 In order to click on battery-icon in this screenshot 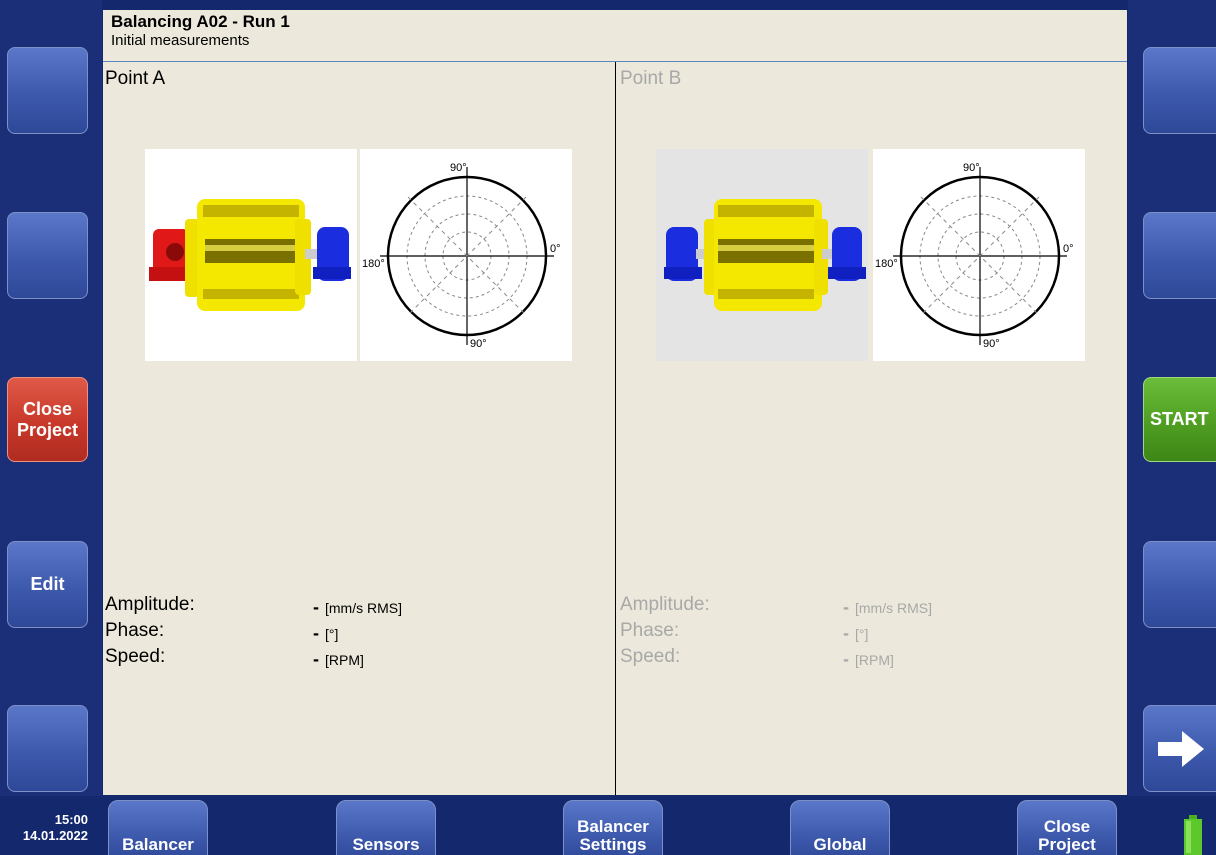, I will do `click(1193, 835)`.